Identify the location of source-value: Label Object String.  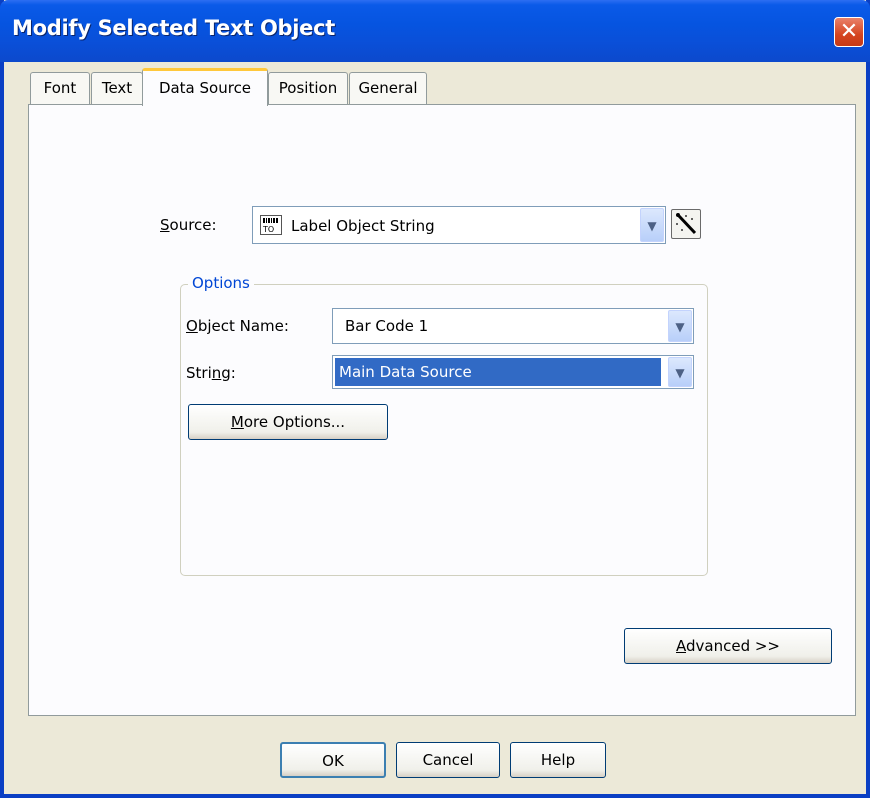
(363, 226).